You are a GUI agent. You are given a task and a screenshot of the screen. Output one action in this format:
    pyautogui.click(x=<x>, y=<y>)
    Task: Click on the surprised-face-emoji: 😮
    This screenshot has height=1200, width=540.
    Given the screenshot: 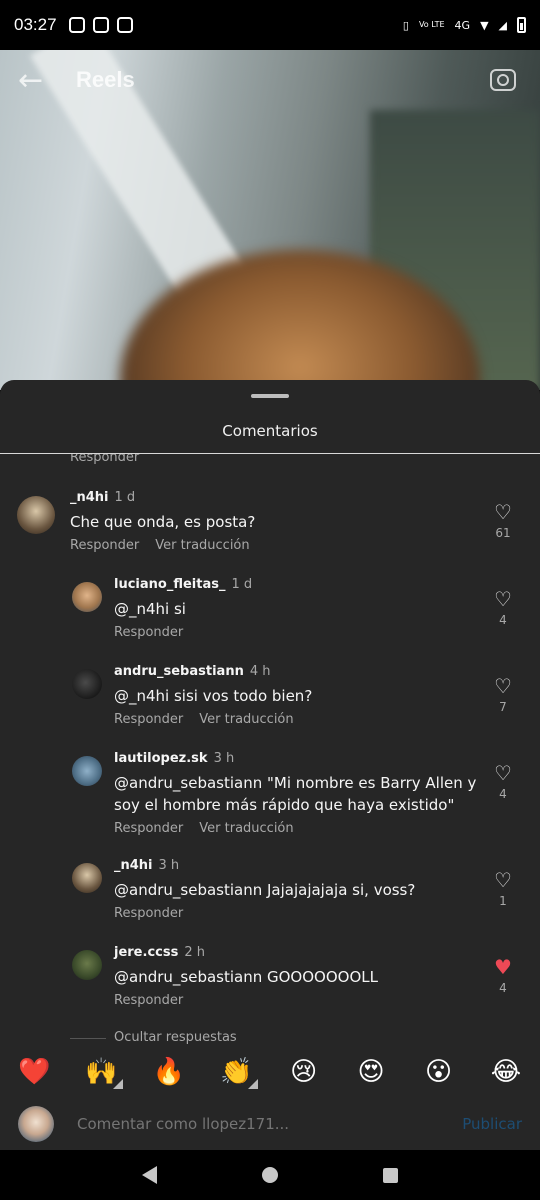 What is the action you would take?
    pyautogui.click(x=439, y=1072)
    